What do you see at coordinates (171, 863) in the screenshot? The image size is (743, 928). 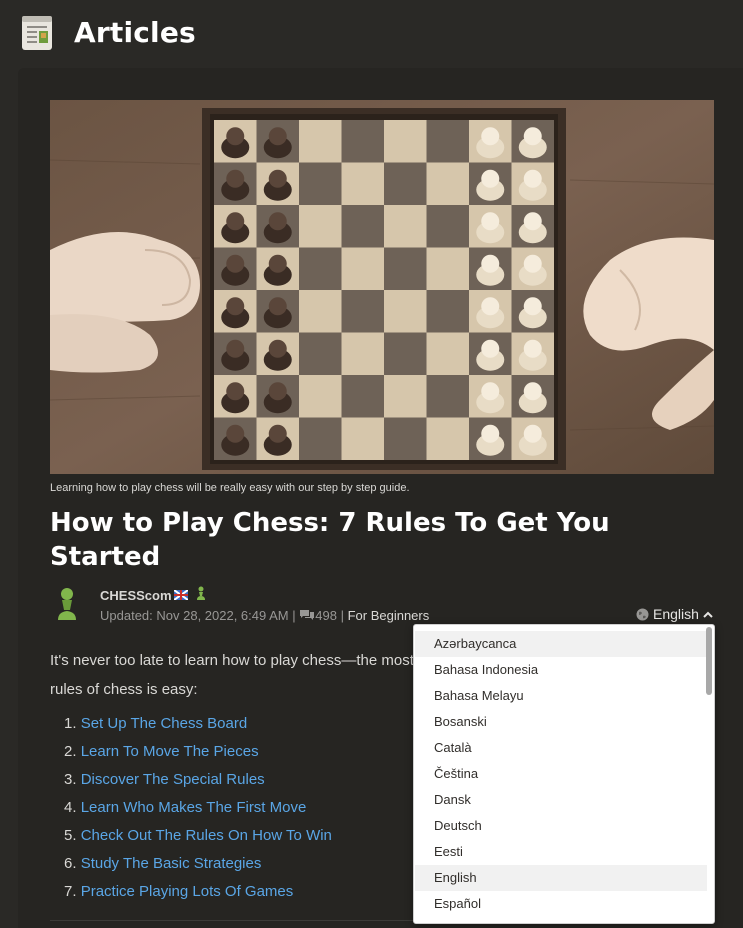 I see `toc-link: Study The Basic Strategies` at bounding box center [171, 863].